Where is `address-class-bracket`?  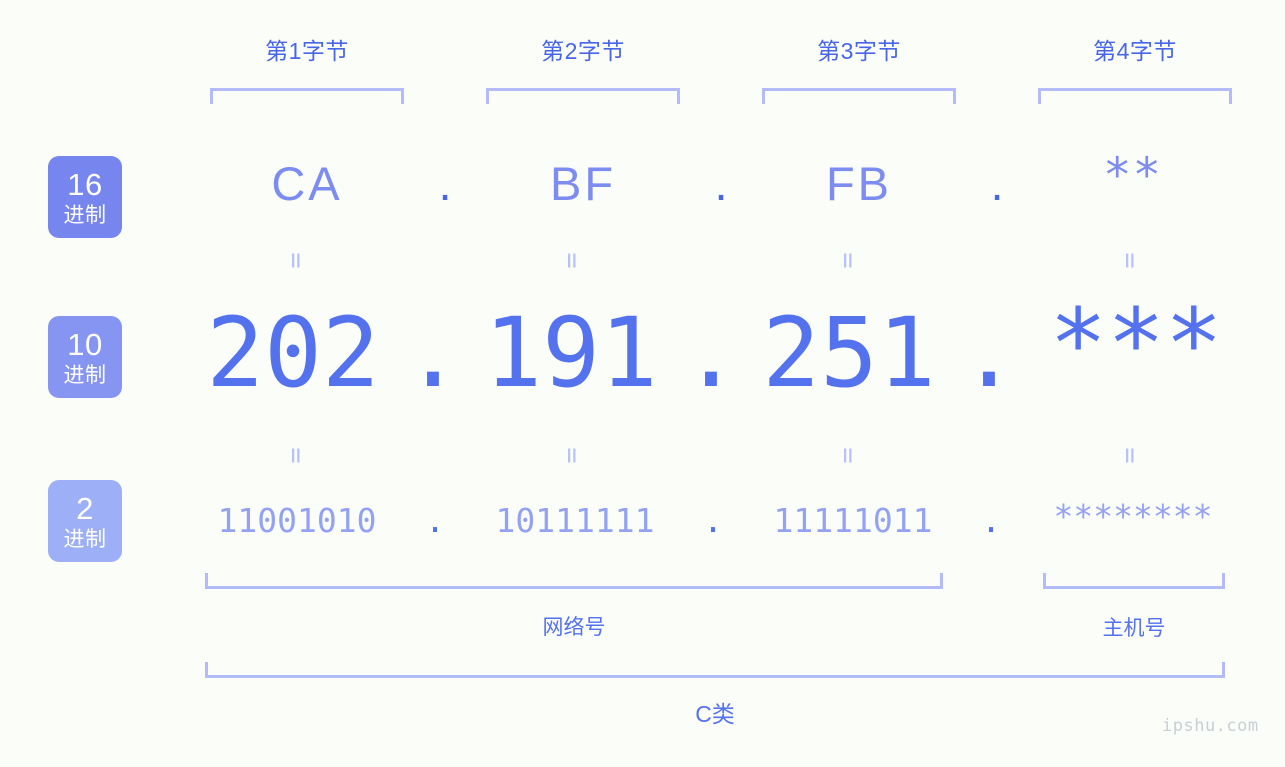 address-class-bracket is located at coordinates (715, 670).